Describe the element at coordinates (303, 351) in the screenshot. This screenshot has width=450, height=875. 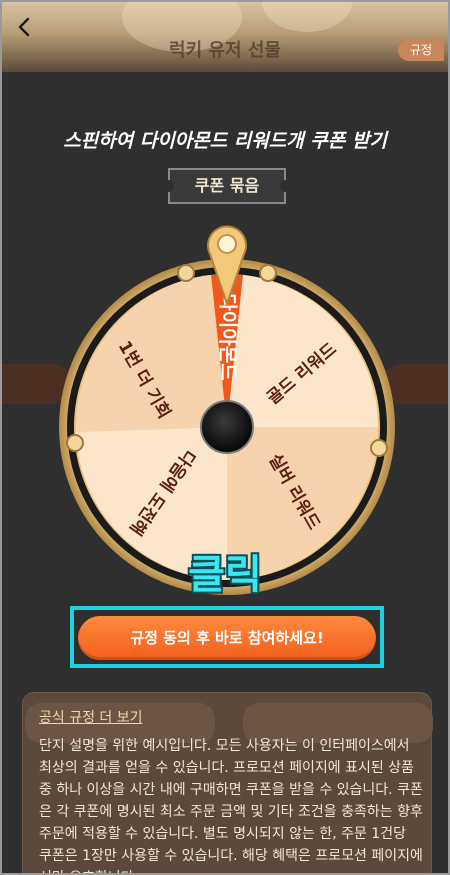
I see `wheel-segment-gold` at that location.